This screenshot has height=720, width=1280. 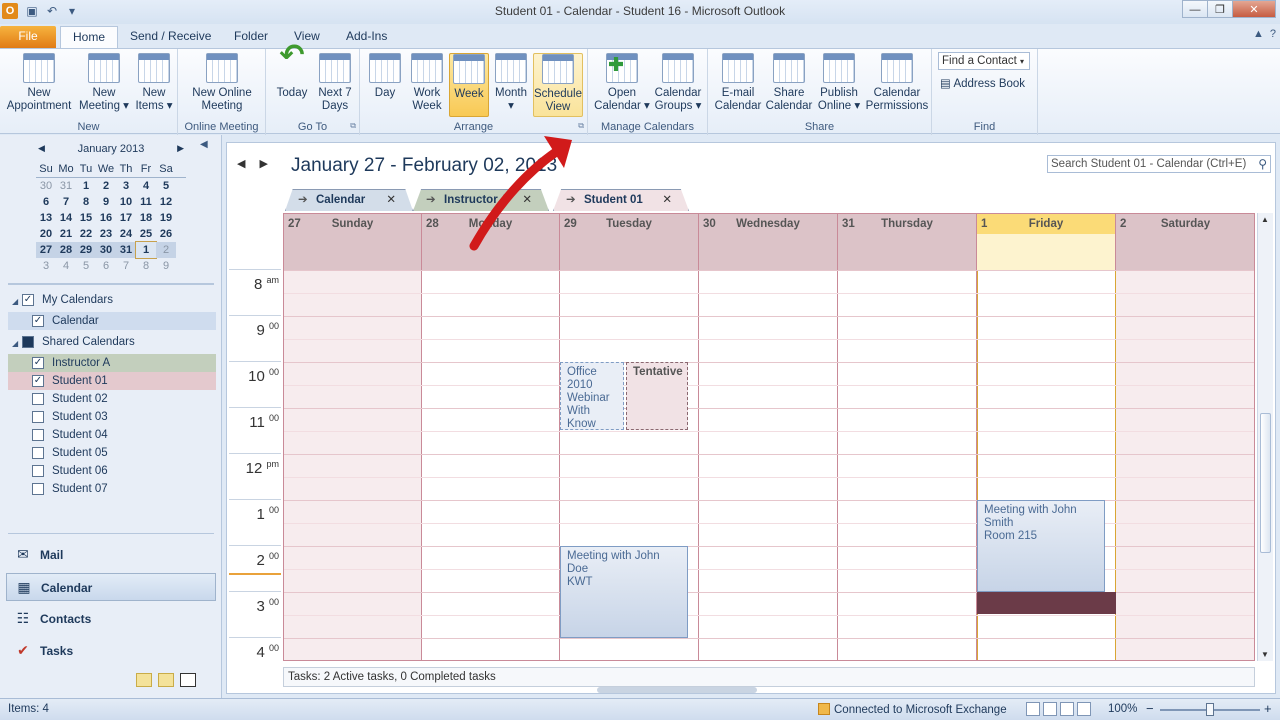 I want to click on connection-status: Connected to Microsoft Exchange, so click(x=912, y=709).